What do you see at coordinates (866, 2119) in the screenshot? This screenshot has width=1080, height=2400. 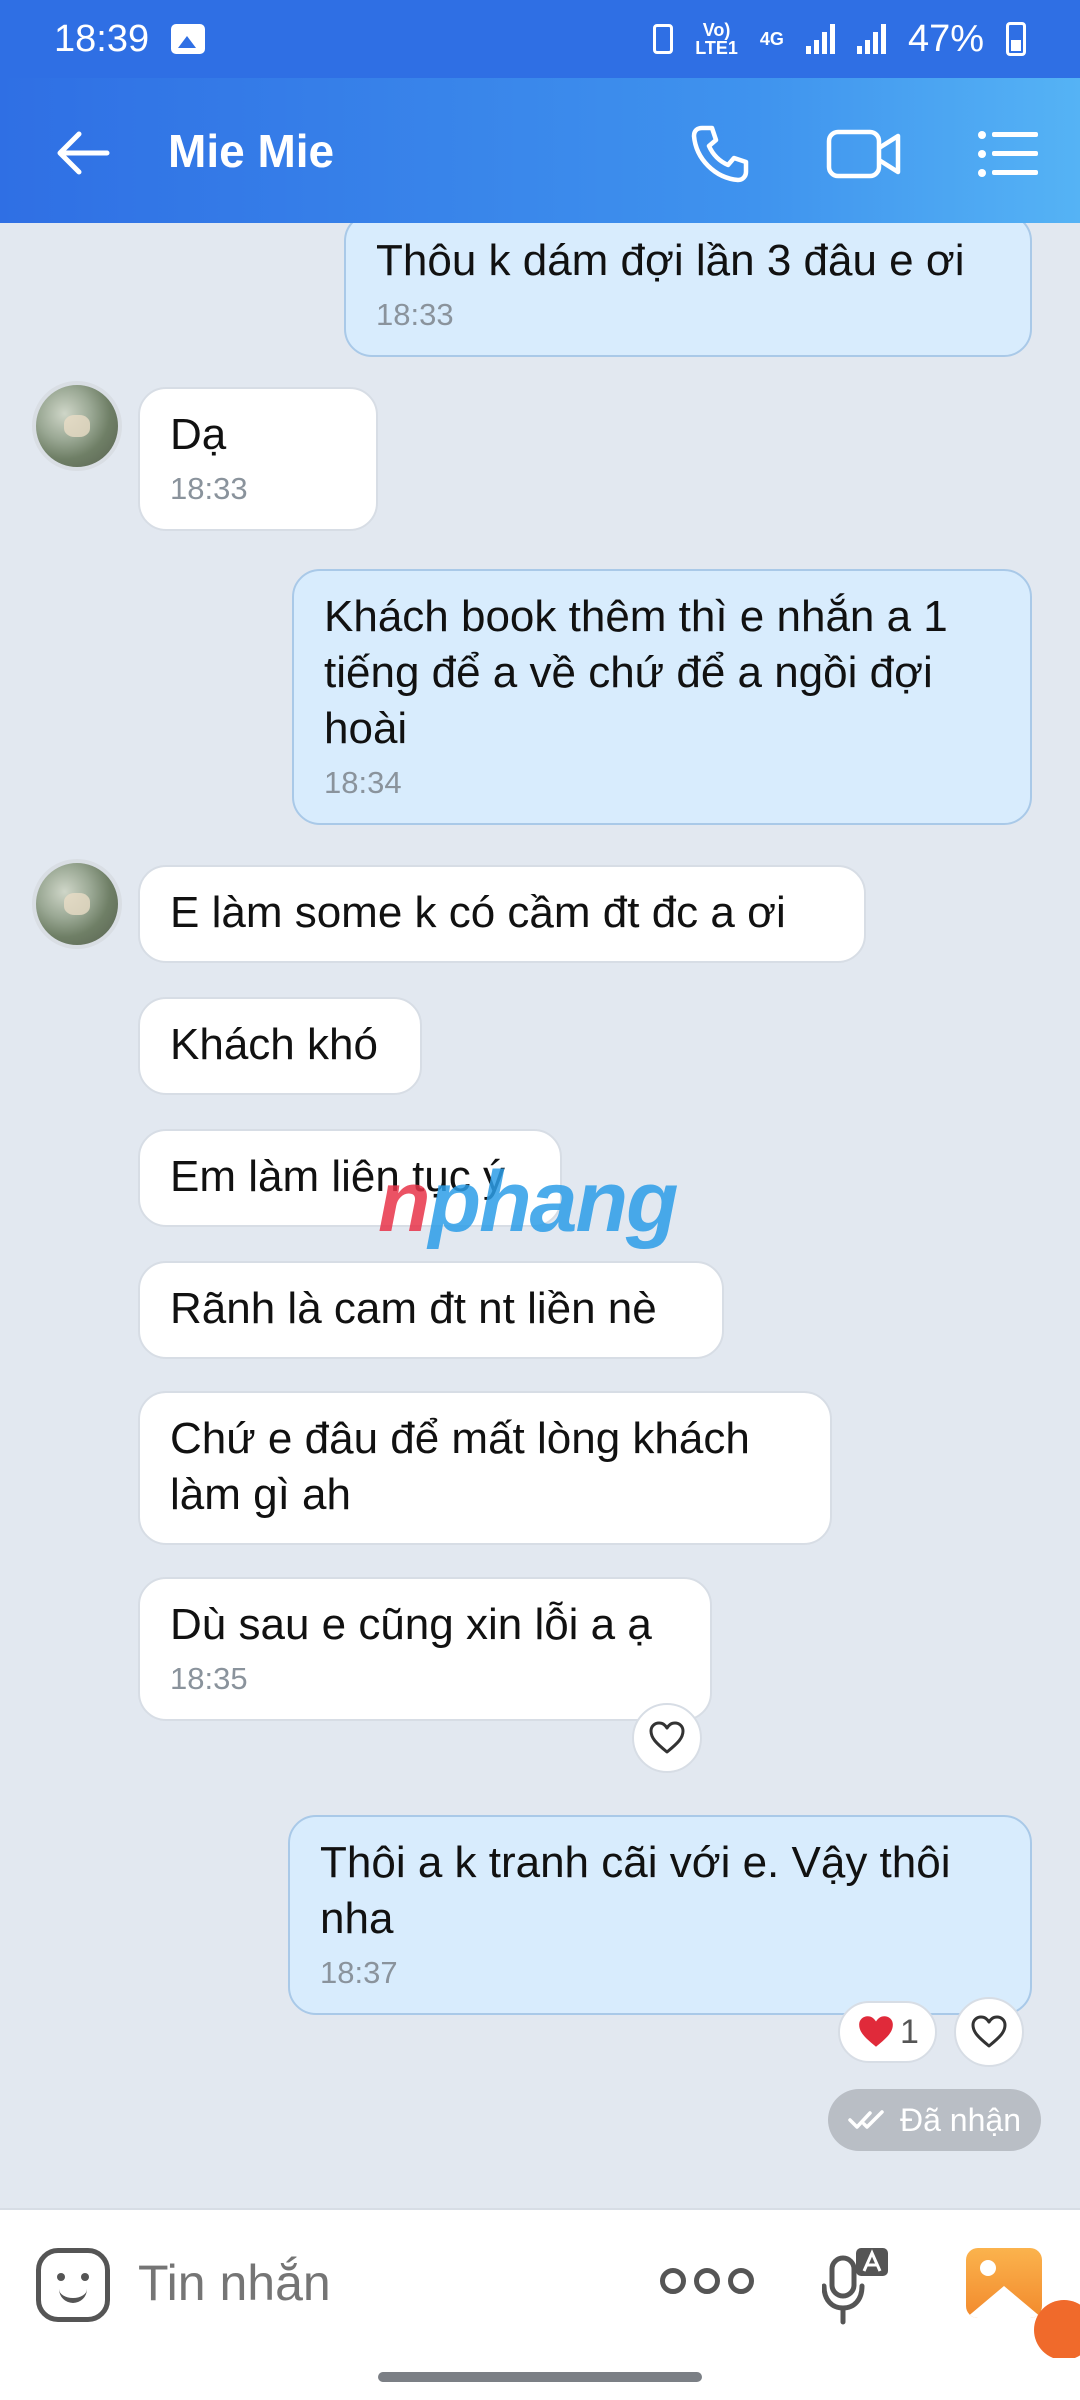 I see `double-check-icon` at bounding box center [866, 2119].